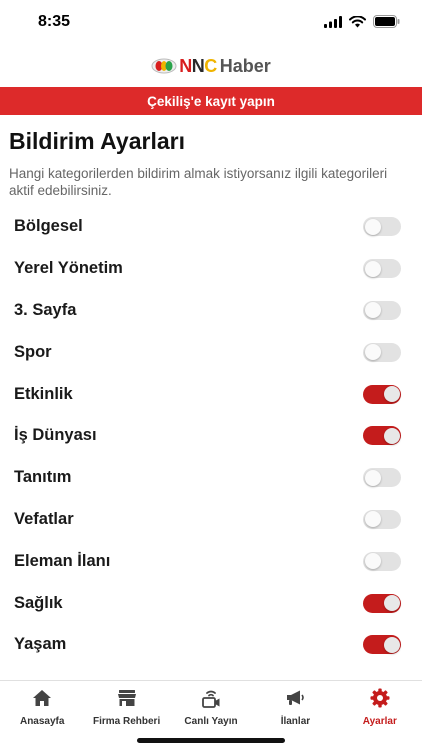  I want to click on gear-icon, so click(380, 698).